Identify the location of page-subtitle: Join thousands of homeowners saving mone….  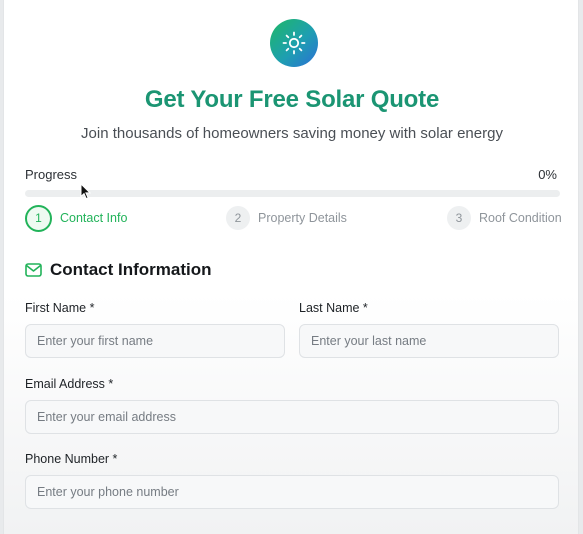
(292, 133).